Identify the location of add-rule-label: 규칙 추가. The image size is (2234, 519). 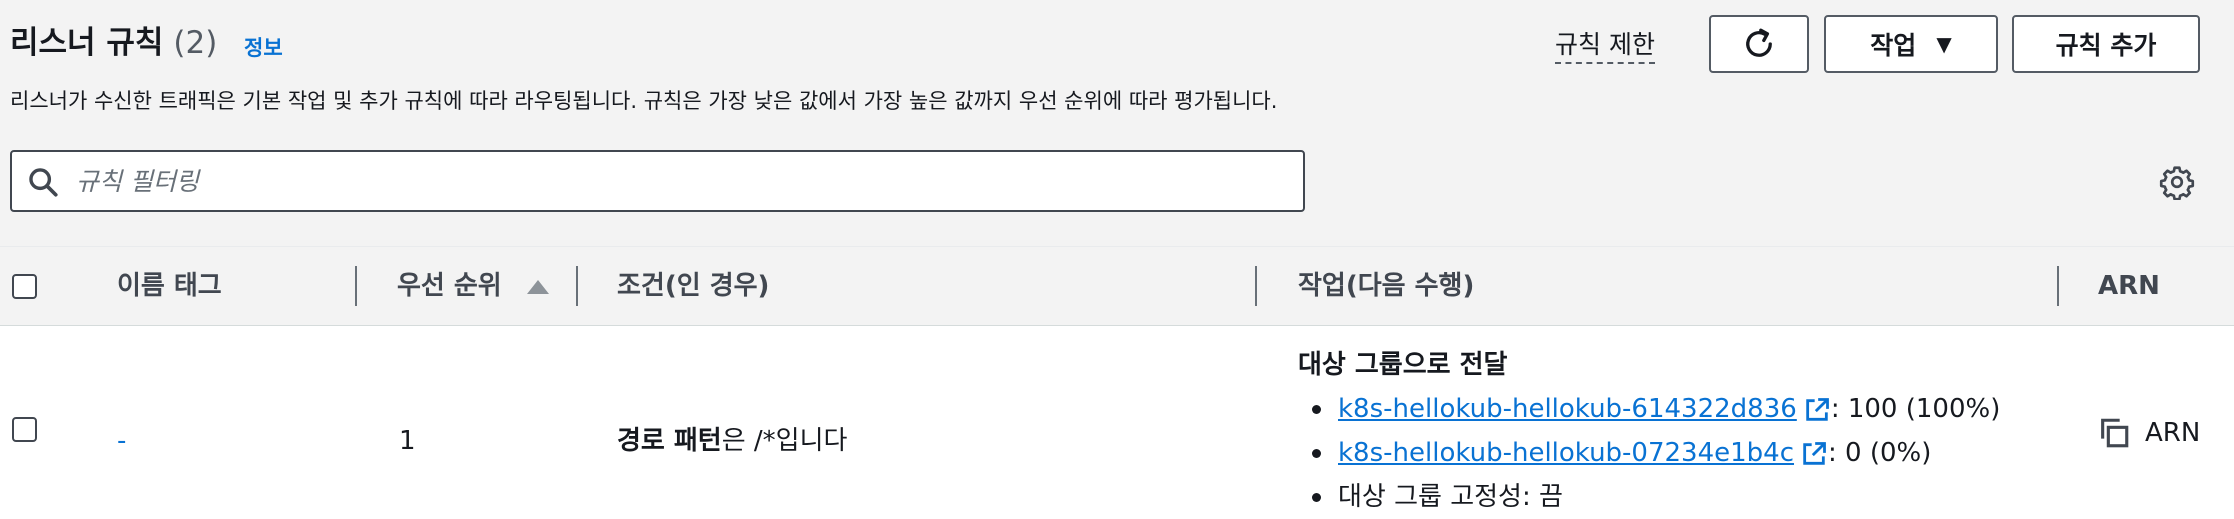
(2106, 45).